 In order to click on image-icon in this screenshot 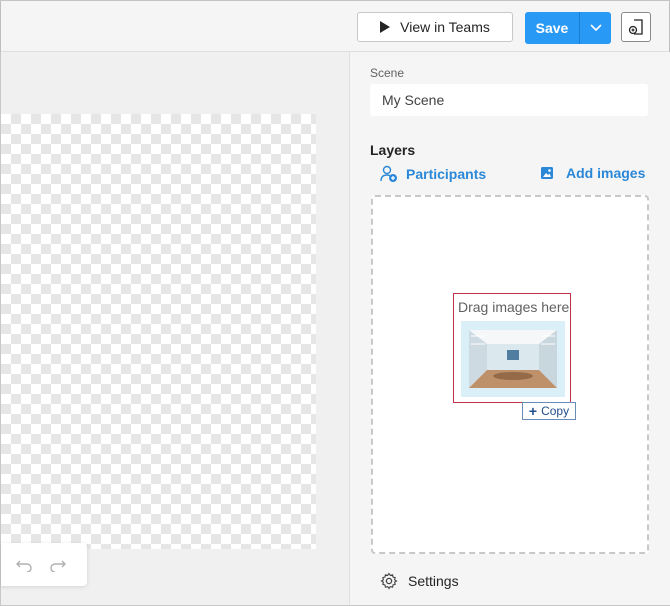, I will do `click(547, 173)`.